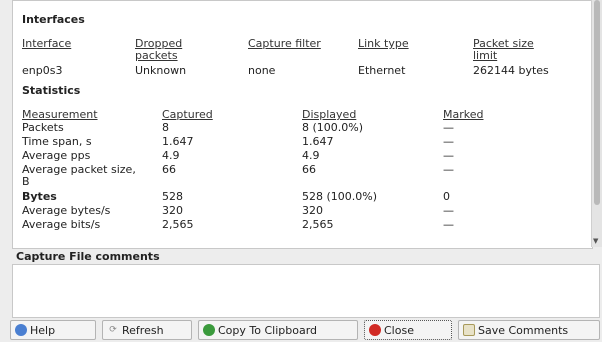  I want to click on stat-measurement: Bytes, so click(39, 196).